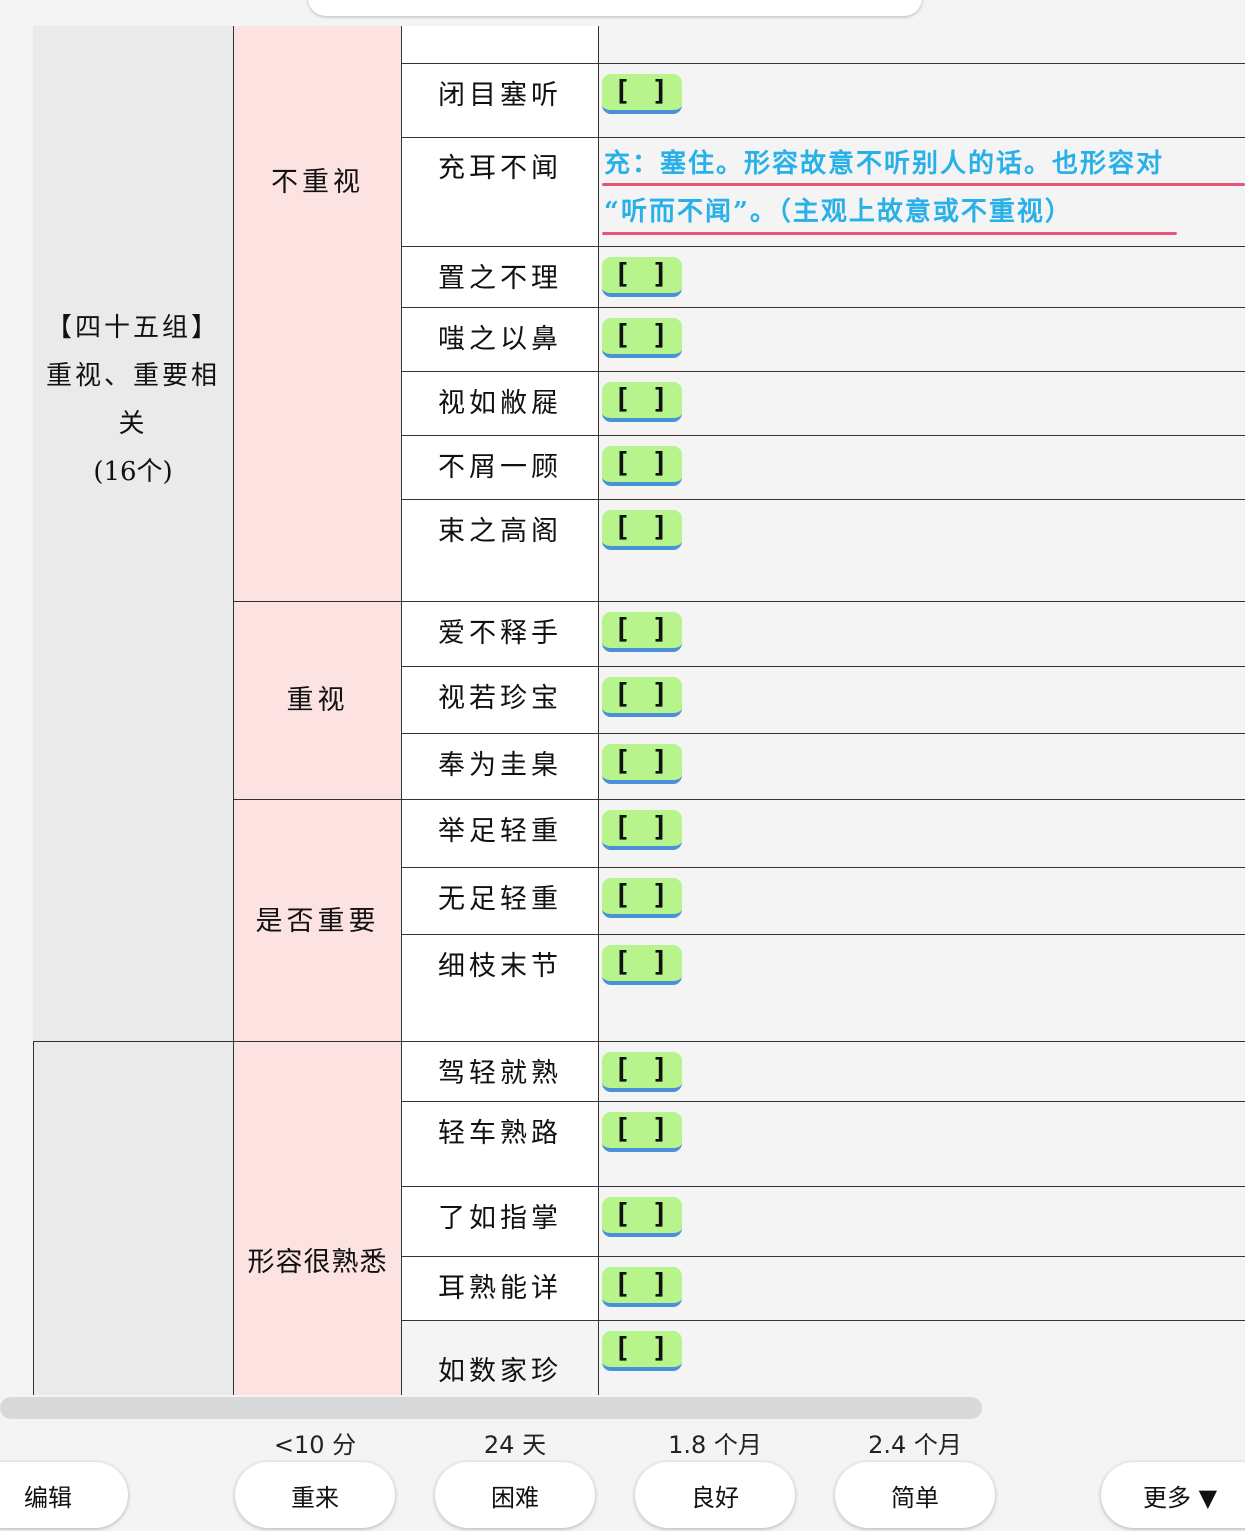 This screenshot has width=1245, height=1531. What do you see at coordinates (500, 168) in the screenshot?
I see `word-chonger: 充耳不闻` at bounding box center [500, 168].